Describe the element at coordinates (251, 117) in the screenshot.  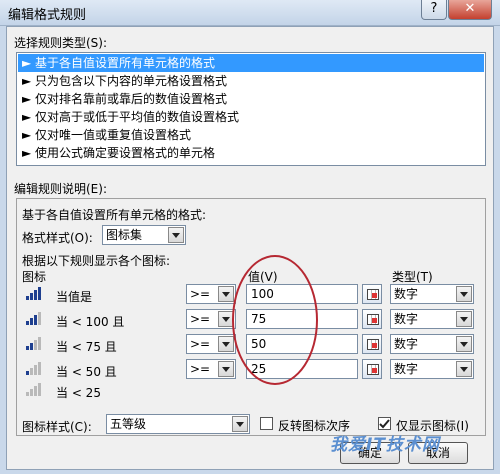
I see `rule-type-item: ► 仅对高于或低于平均值的数值设置格式` at that location.